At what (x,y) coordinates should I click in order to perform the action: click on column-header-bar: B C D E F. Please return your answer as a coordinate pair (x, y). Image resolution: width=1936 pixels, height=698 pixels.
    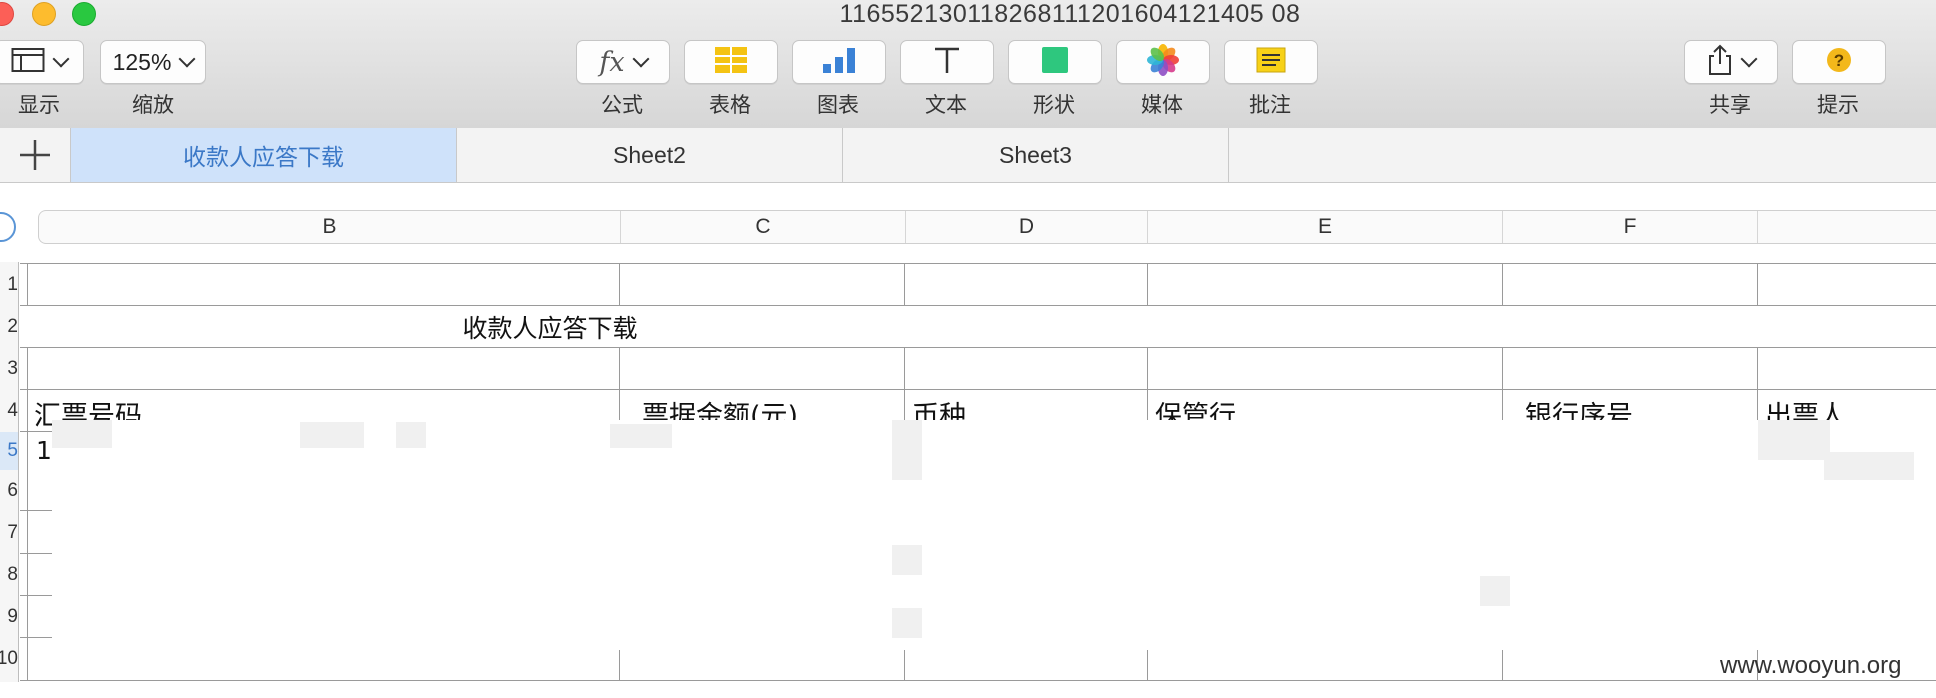
    Looking at the image, I should click on (987, 227).